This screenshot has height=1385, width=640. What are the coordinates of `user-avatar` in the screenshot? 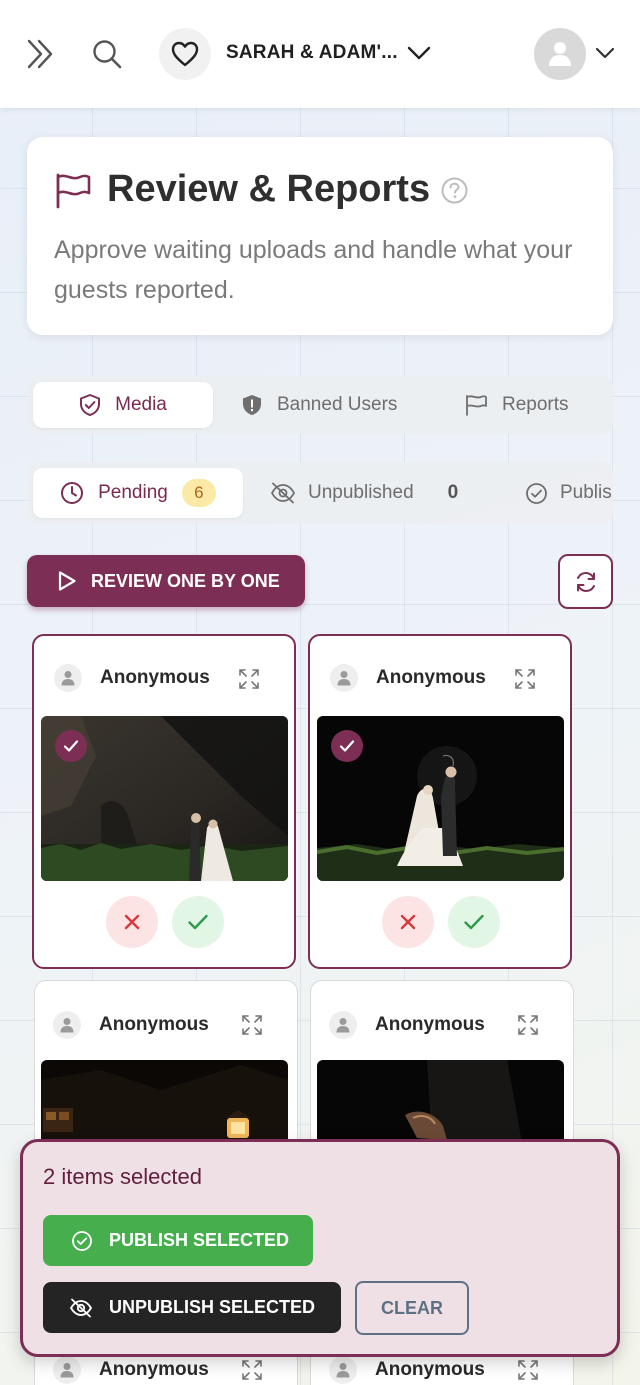 It's located at (560, 54).